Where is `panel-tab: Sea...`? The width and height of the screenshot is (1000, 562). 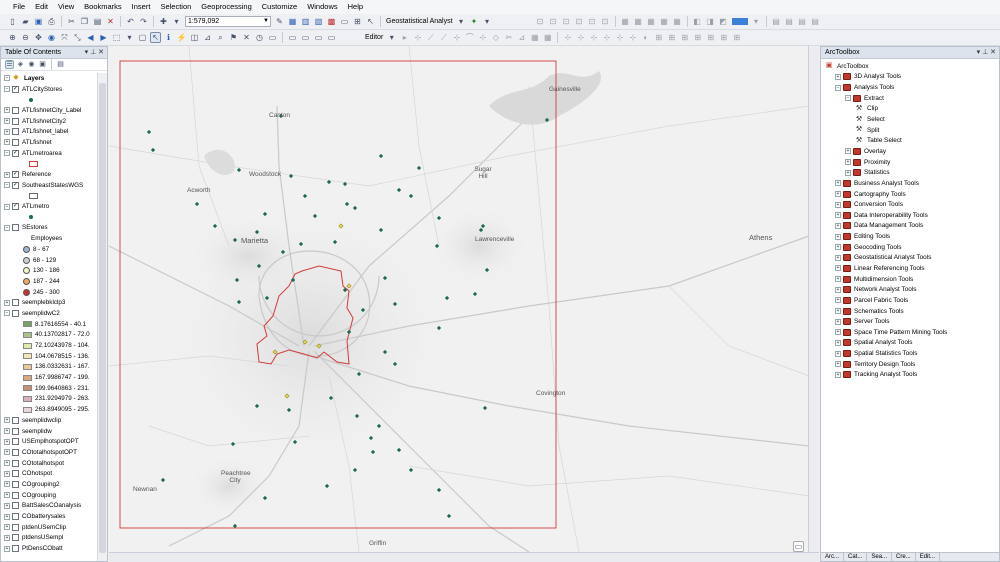 panel-tab: Sea... is located at coordinates (880, 557).